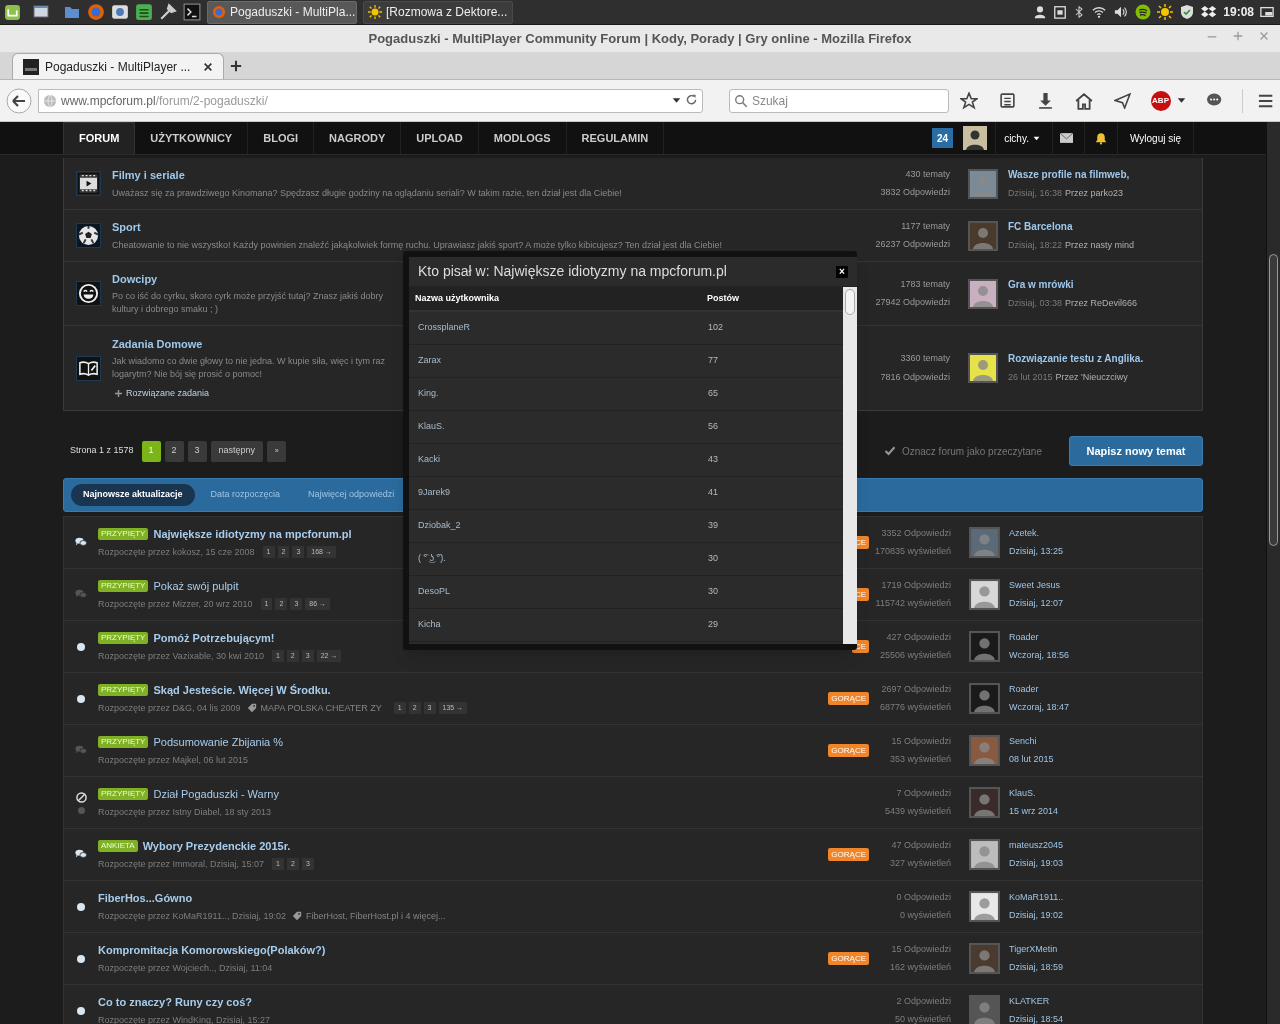 The image size is (1280, 1024). What do you see at coordinates (19, 100) in the screenshot?
I see `back-button` at bounding box center [19, 100].